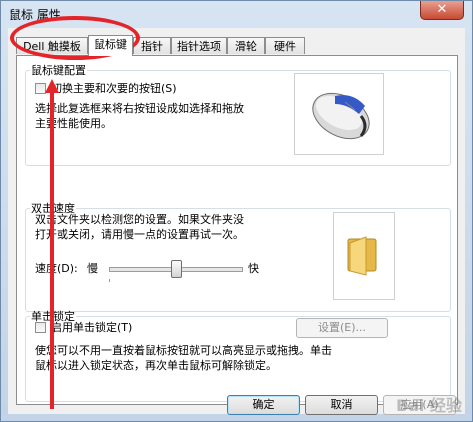 The width and height of the screenshot is (473, 422). Describe the element at coordinates (139, 219) in the screenshot. I see `double-click-description-1: 双击文件夹以检测您的设置。如果文件夹没` at that location.